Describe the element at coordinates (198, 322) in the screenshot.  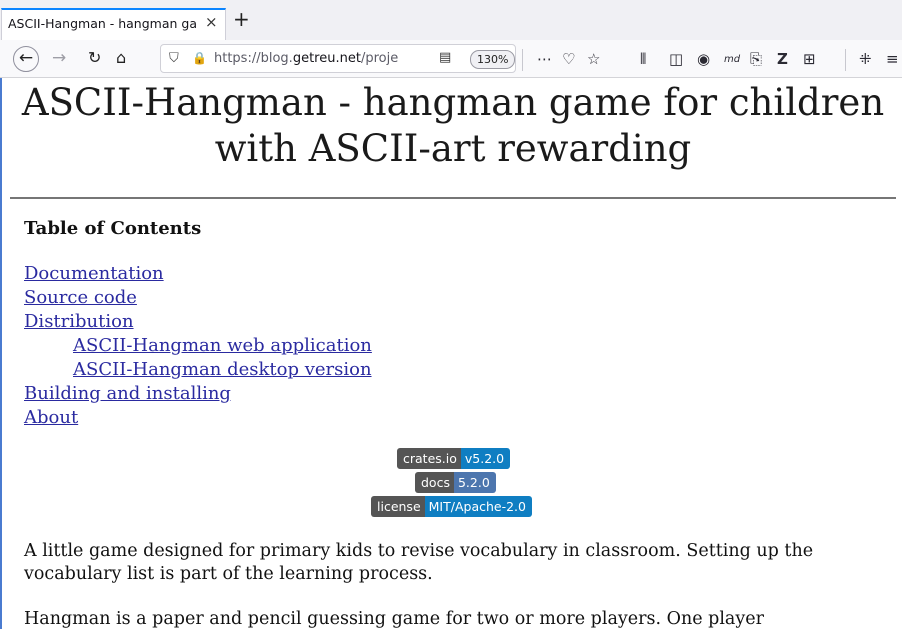
I see `toc-link-distribution: Distribution` at that location.